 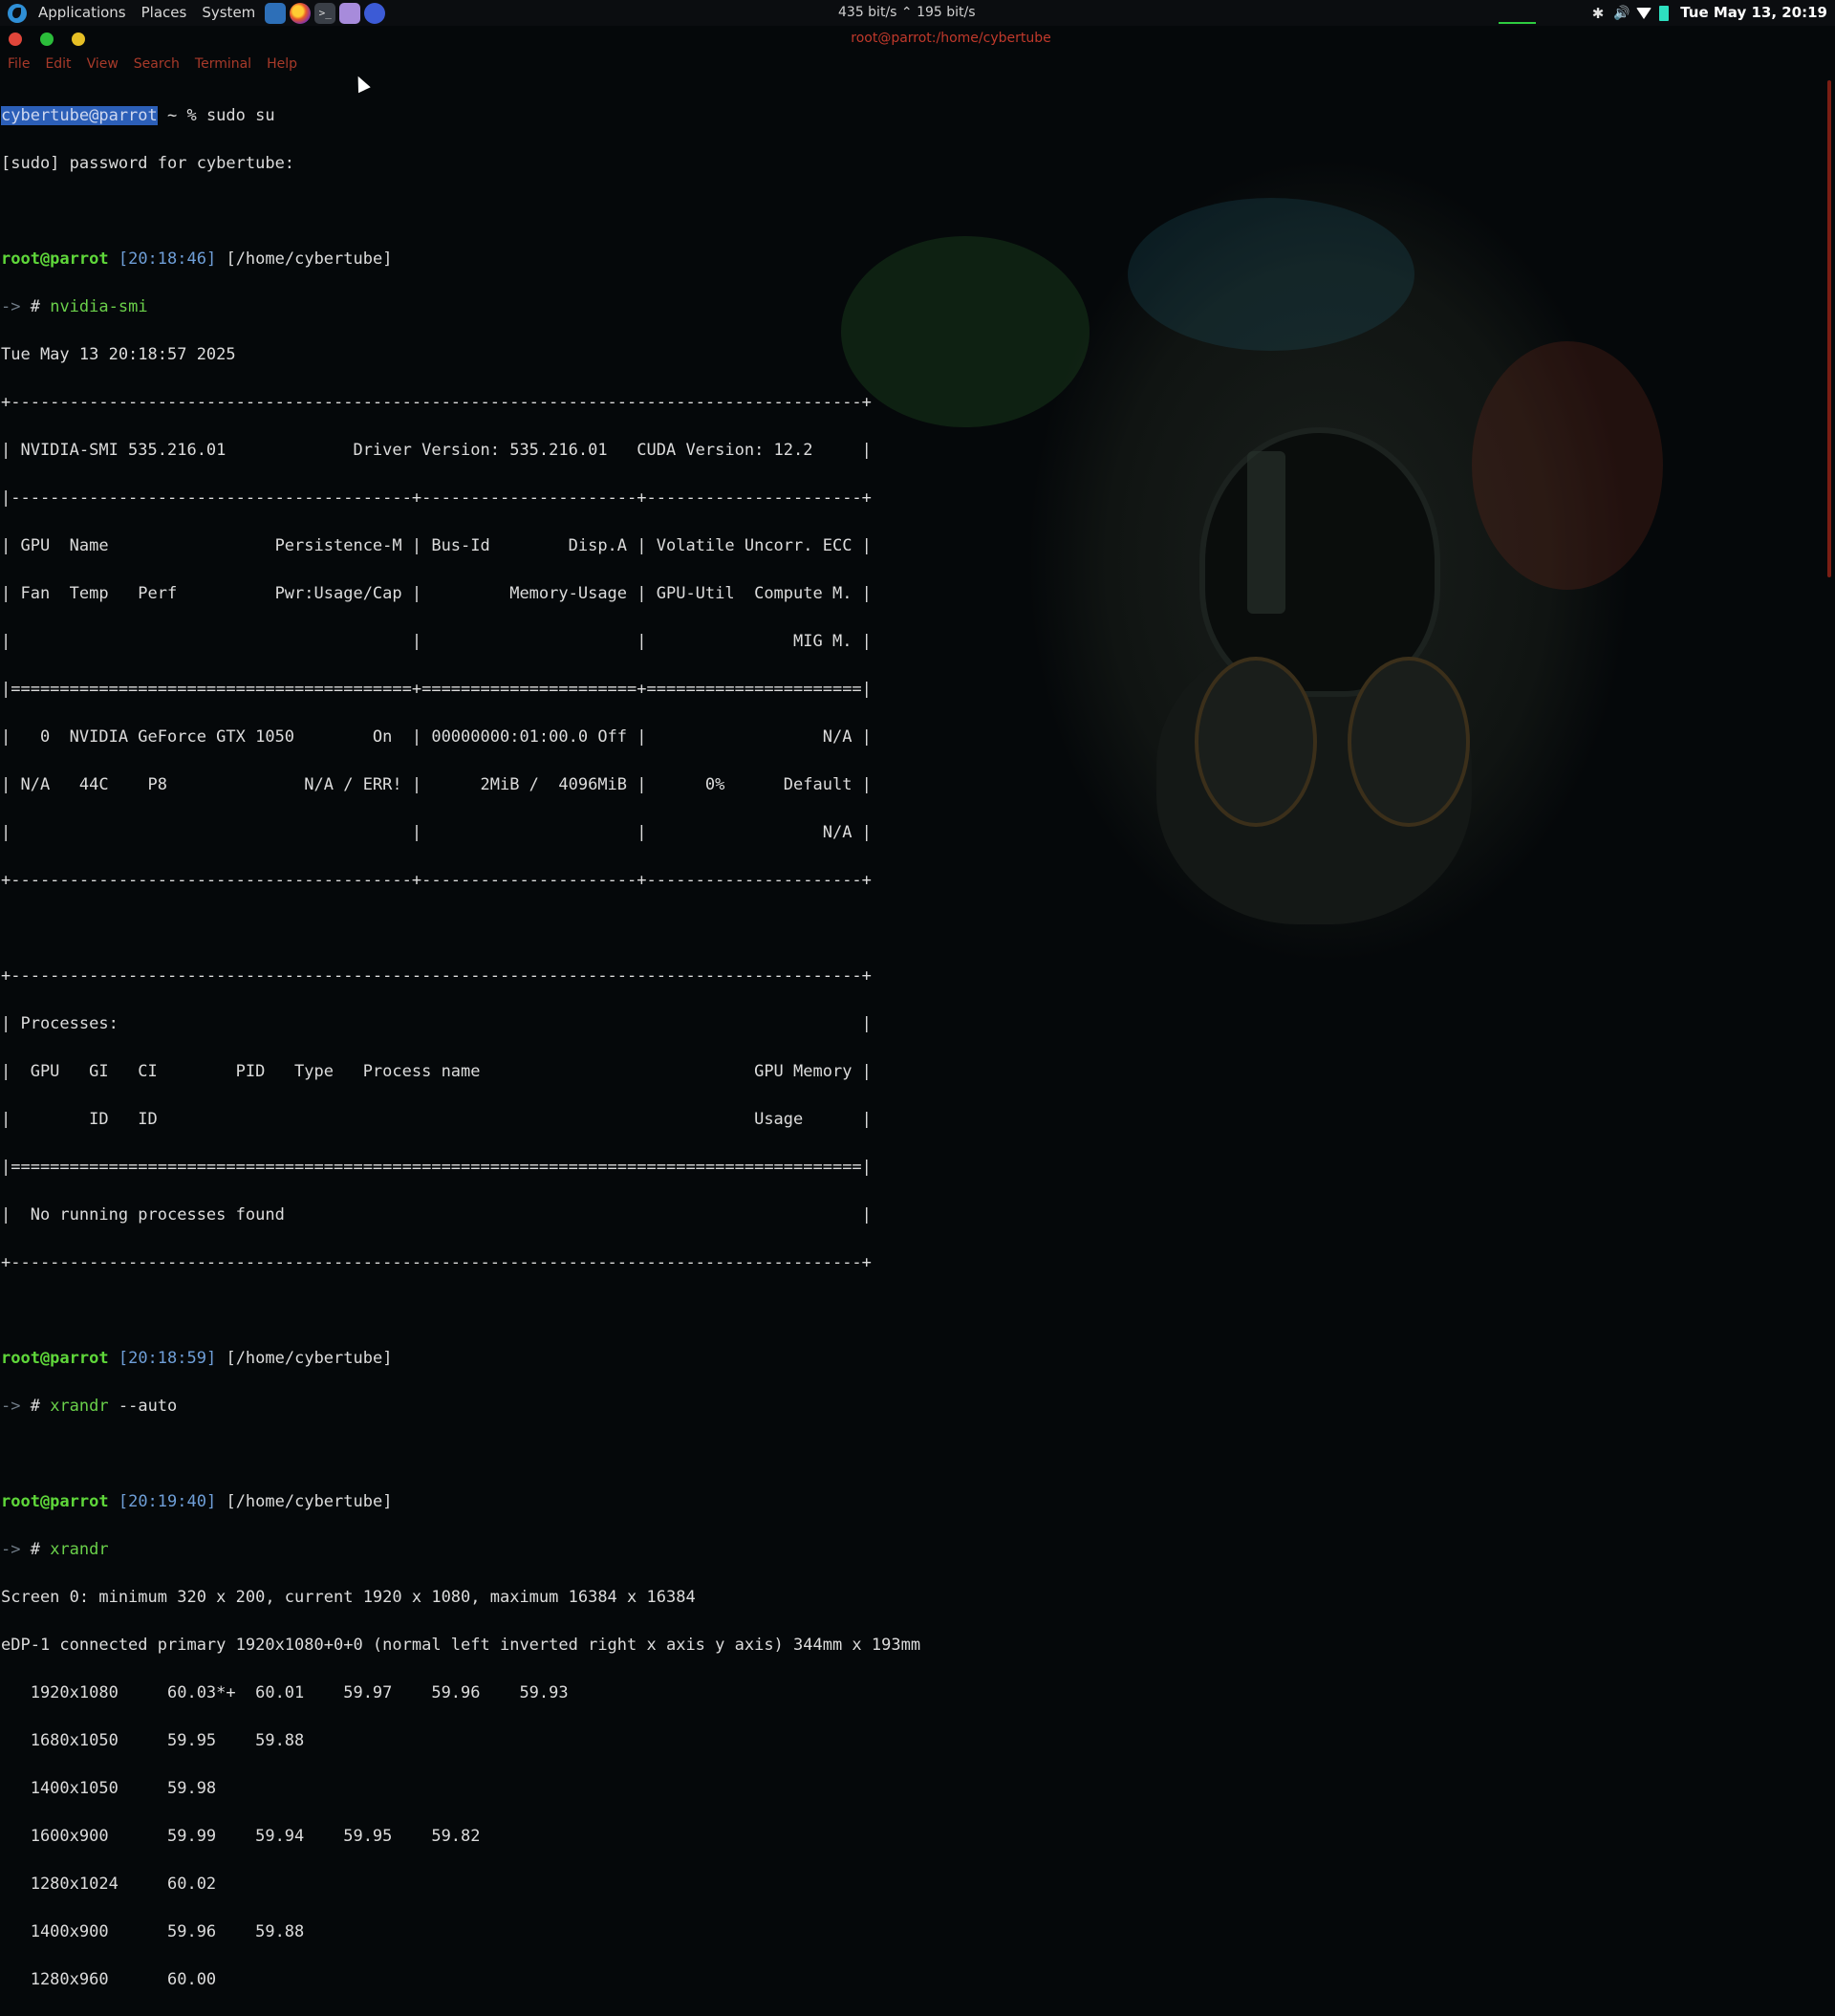 What do you see at coordinates (223, 64) in the screenshot?
I see `menu-terminal: Terminal` at bounding box center [223, 64].